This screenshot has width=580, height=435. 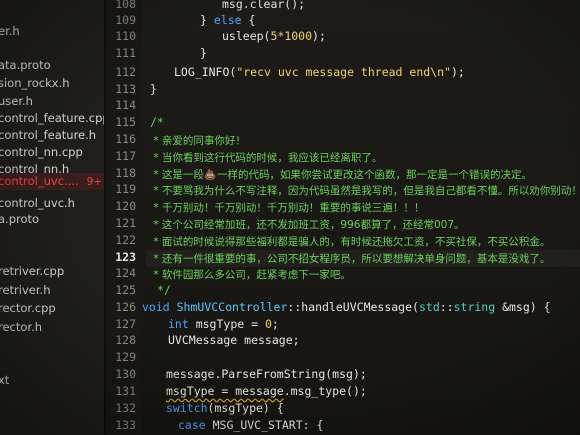 I want to click on line-number: 127, so click(x=125, y=324).